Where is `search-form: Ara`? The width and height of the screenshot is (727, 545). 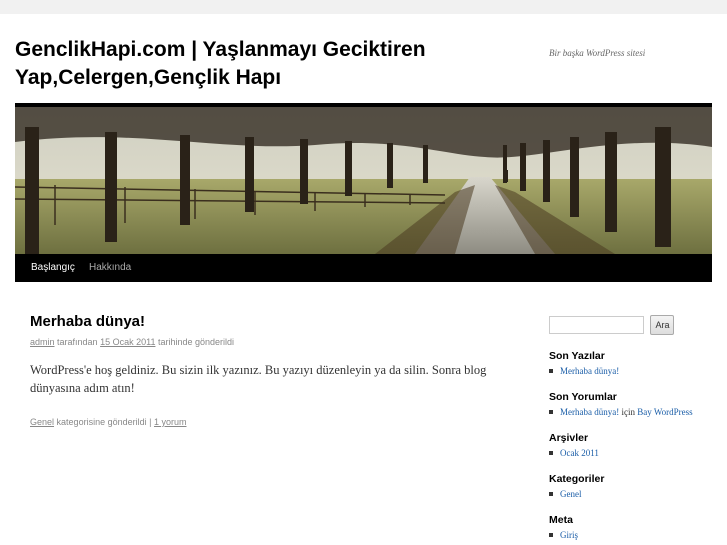
search-form: Ara is located at coordinates (634, 325).